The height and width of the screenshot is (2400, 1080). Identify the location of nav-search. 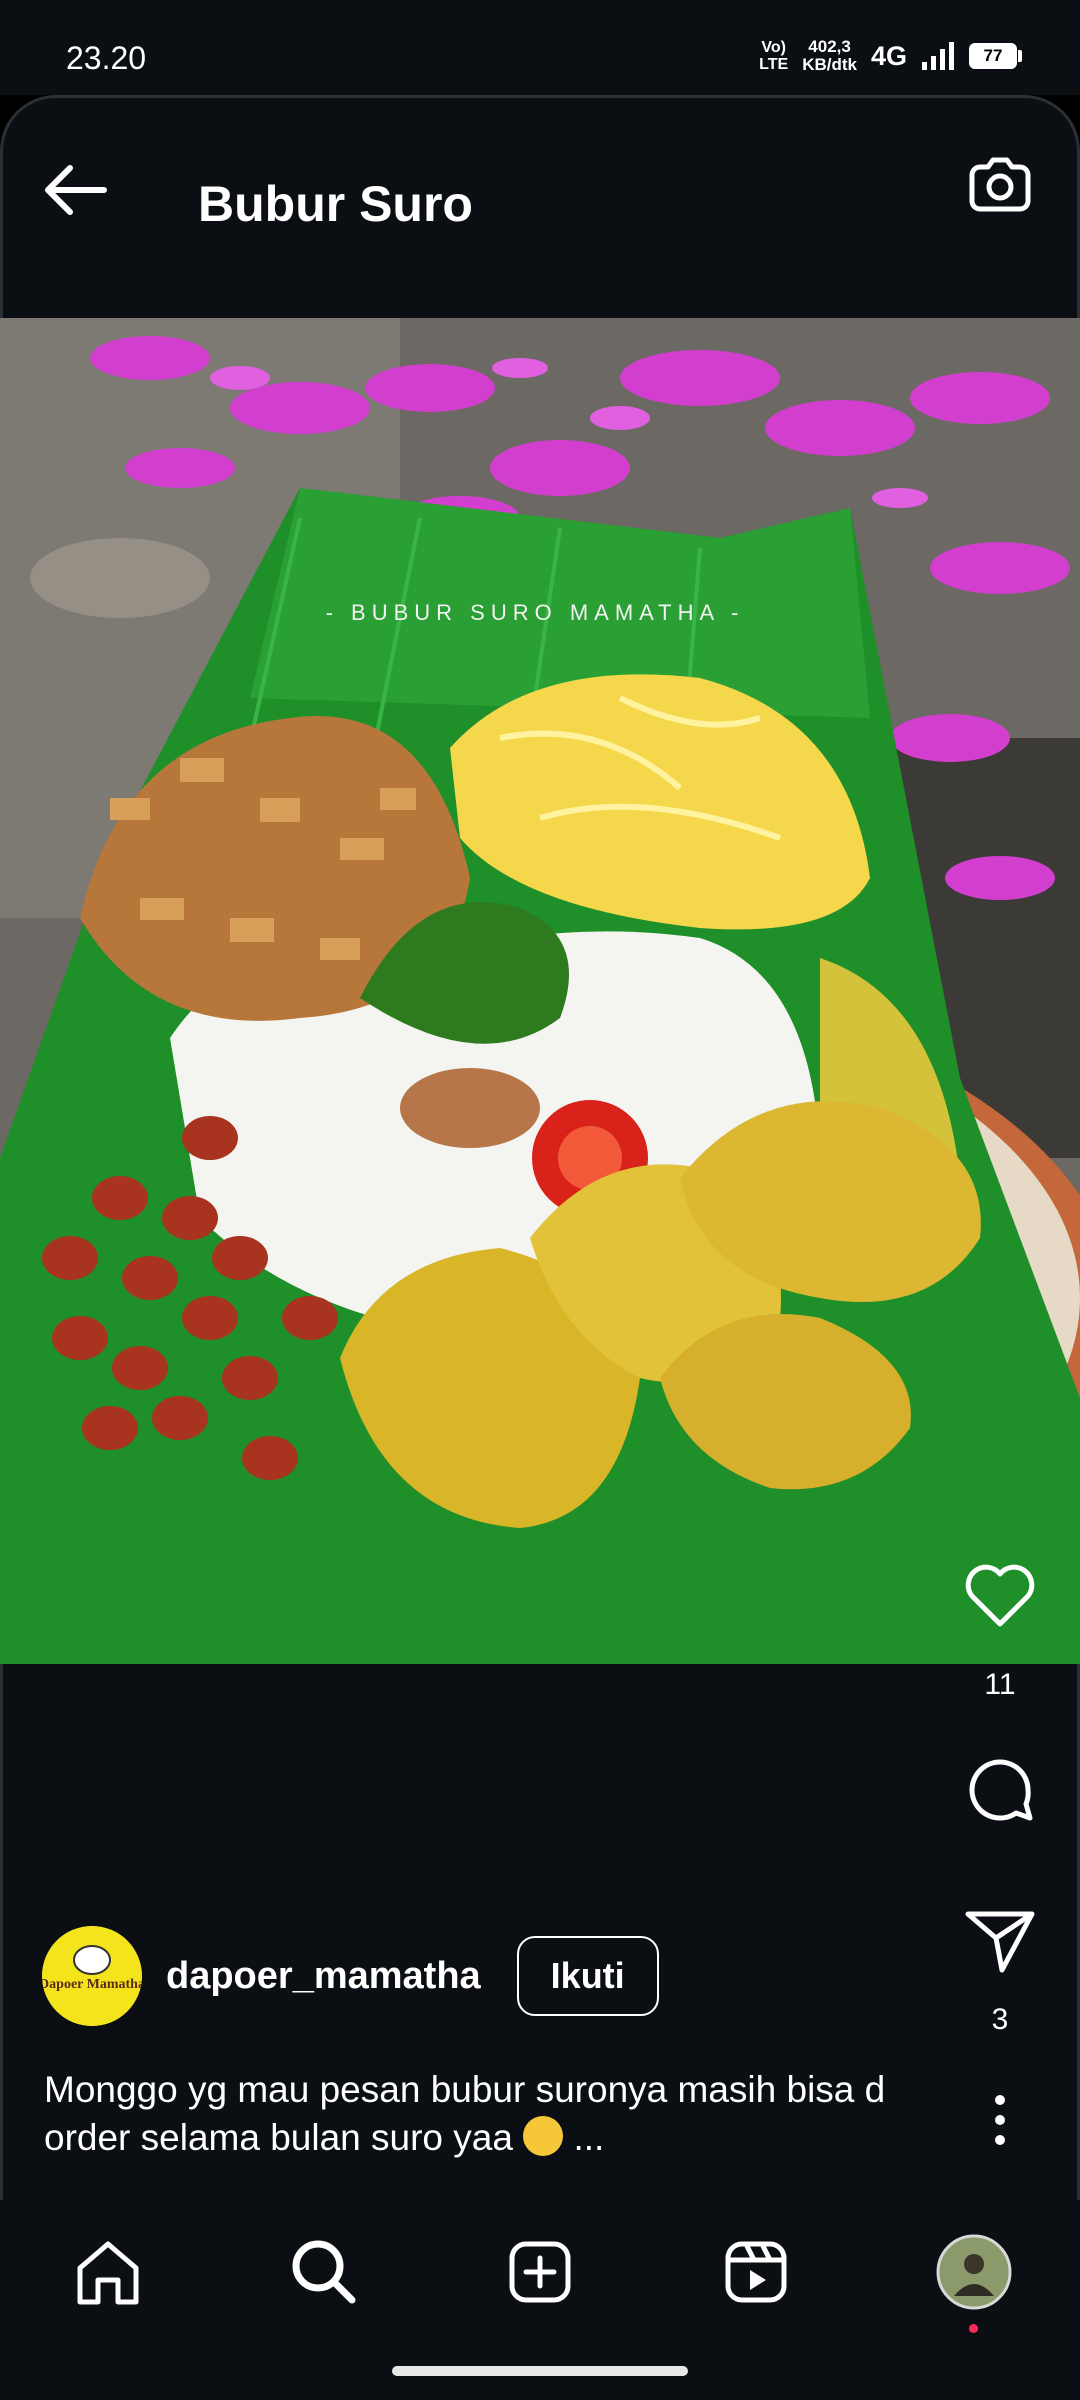
(324, 2272).